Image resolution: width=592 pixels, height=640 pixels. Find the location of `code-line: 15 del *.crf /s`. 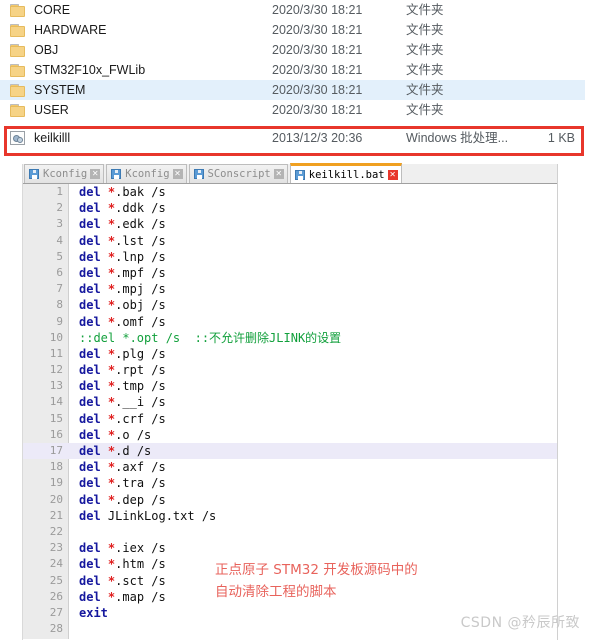

code-line: 15 del *.crf /s is located at coordinates (290, 419).